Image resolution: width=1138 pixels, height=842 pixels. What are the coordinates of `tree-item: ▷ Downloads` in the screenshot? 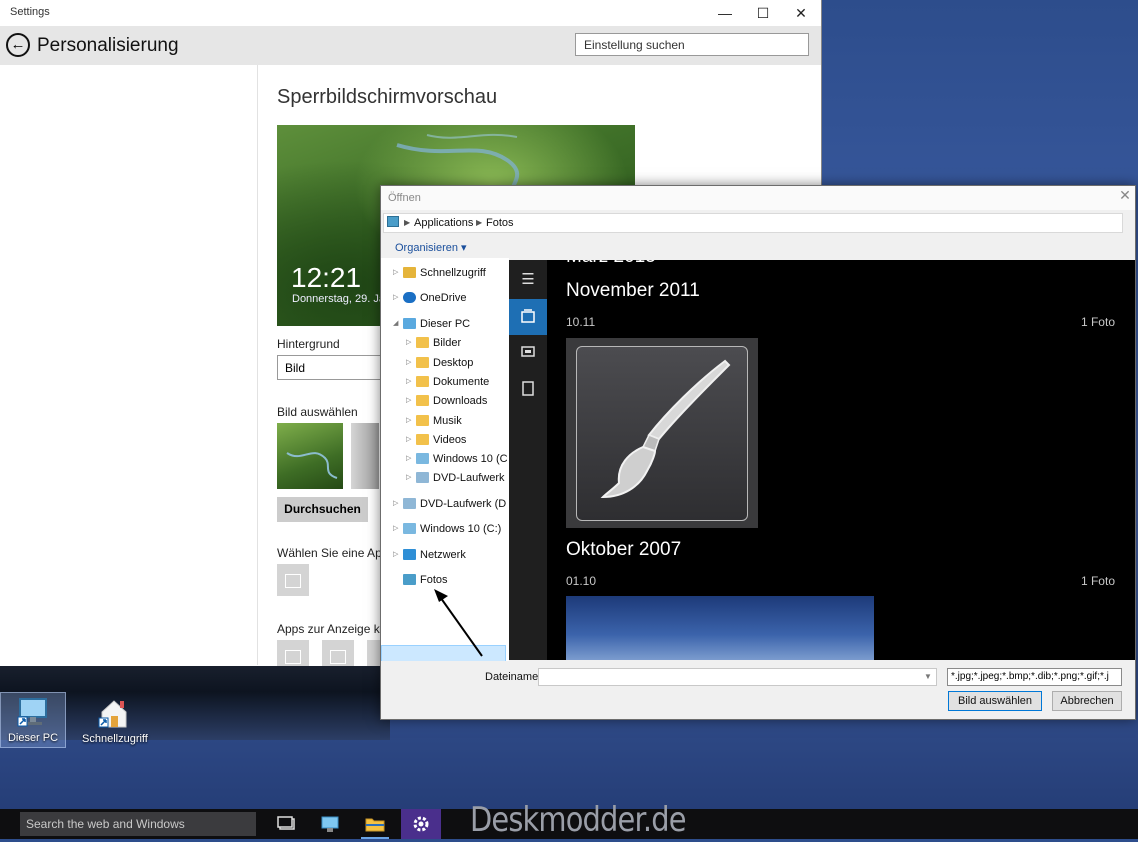 It's located at (444, 401).